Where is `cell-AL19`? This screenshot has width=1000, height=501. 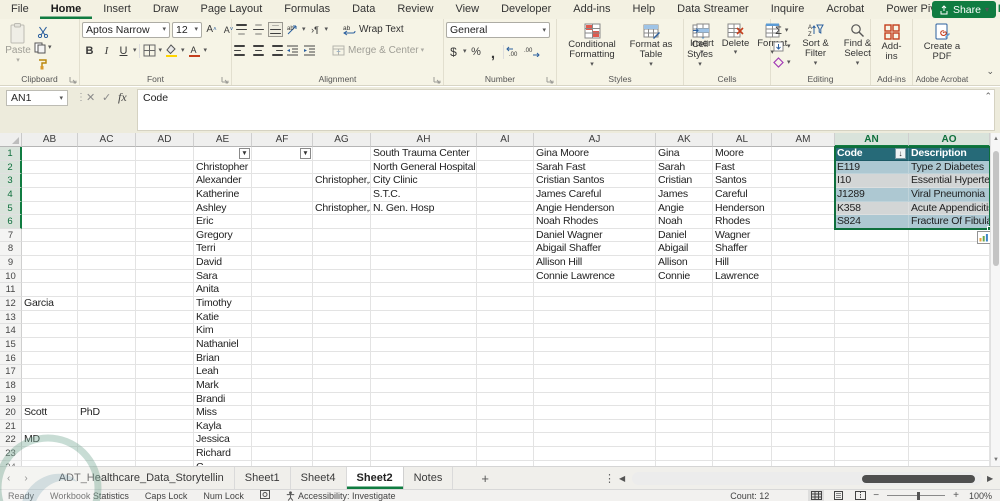
cell-AL19 is located at coordinates (742, 399).